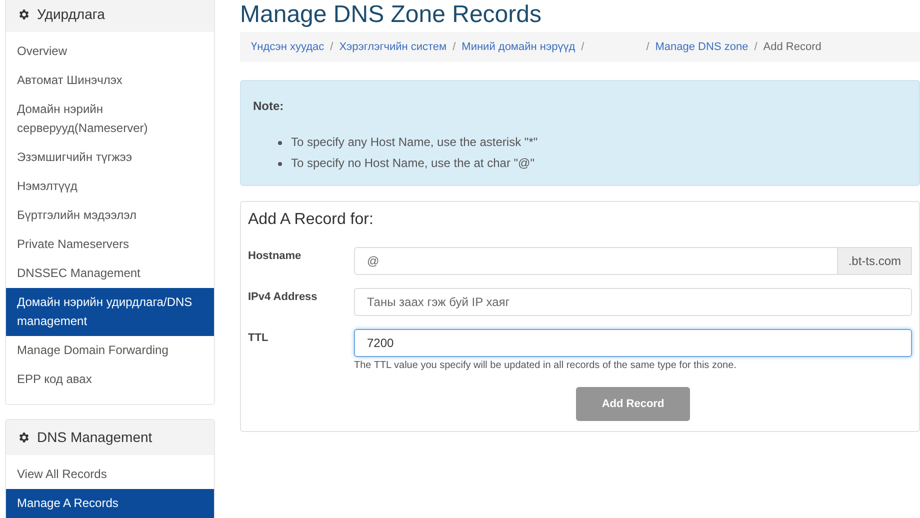 Image resolution: width=920 pixels, height=518 pixels. I want to click on field-label: IPv4 Address, so click(283, 297).